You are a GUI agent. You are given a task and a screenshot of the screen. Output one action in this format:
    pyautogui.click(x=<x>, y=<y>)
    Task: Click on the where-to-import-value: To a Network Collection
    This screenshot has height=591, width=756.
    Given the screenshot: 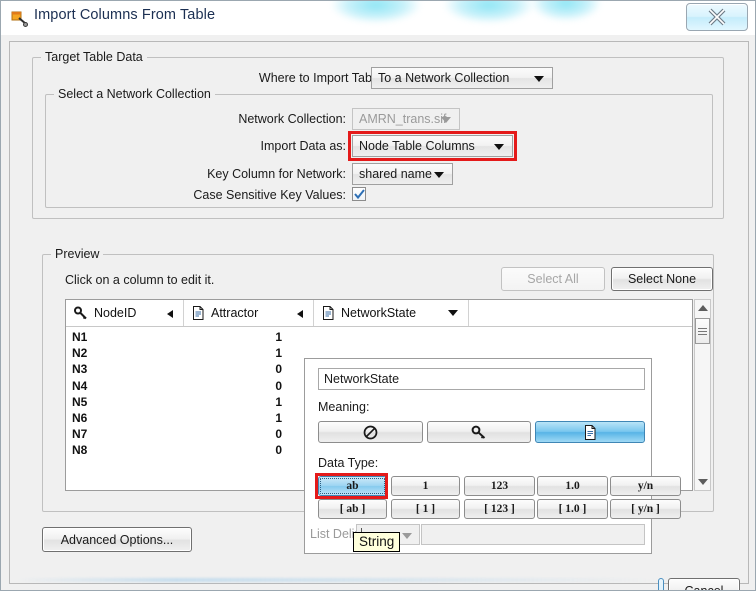 What is the action you would take?
    pyautogui.click(x=444, y=78)
    